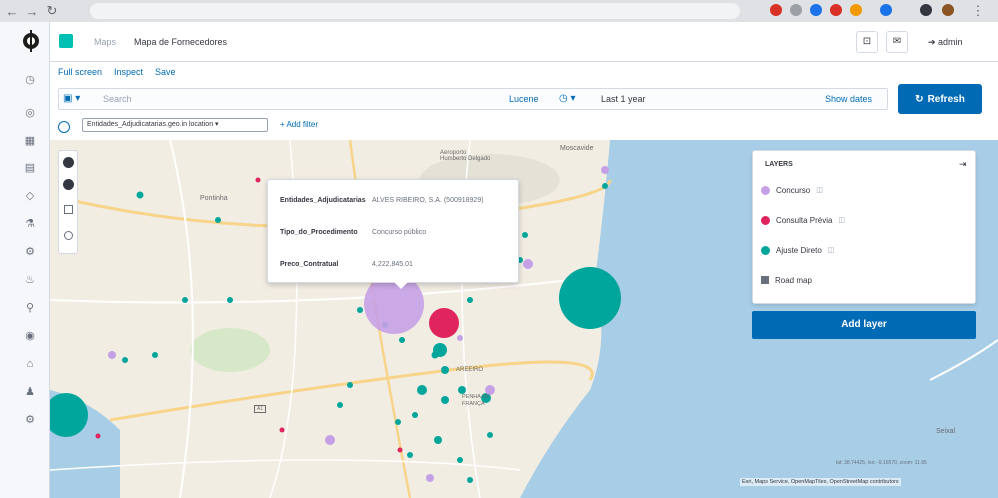  I want to click on filter-pill-label: Entidades_Adjudicatarias.geo.in location, so click(150, 124).